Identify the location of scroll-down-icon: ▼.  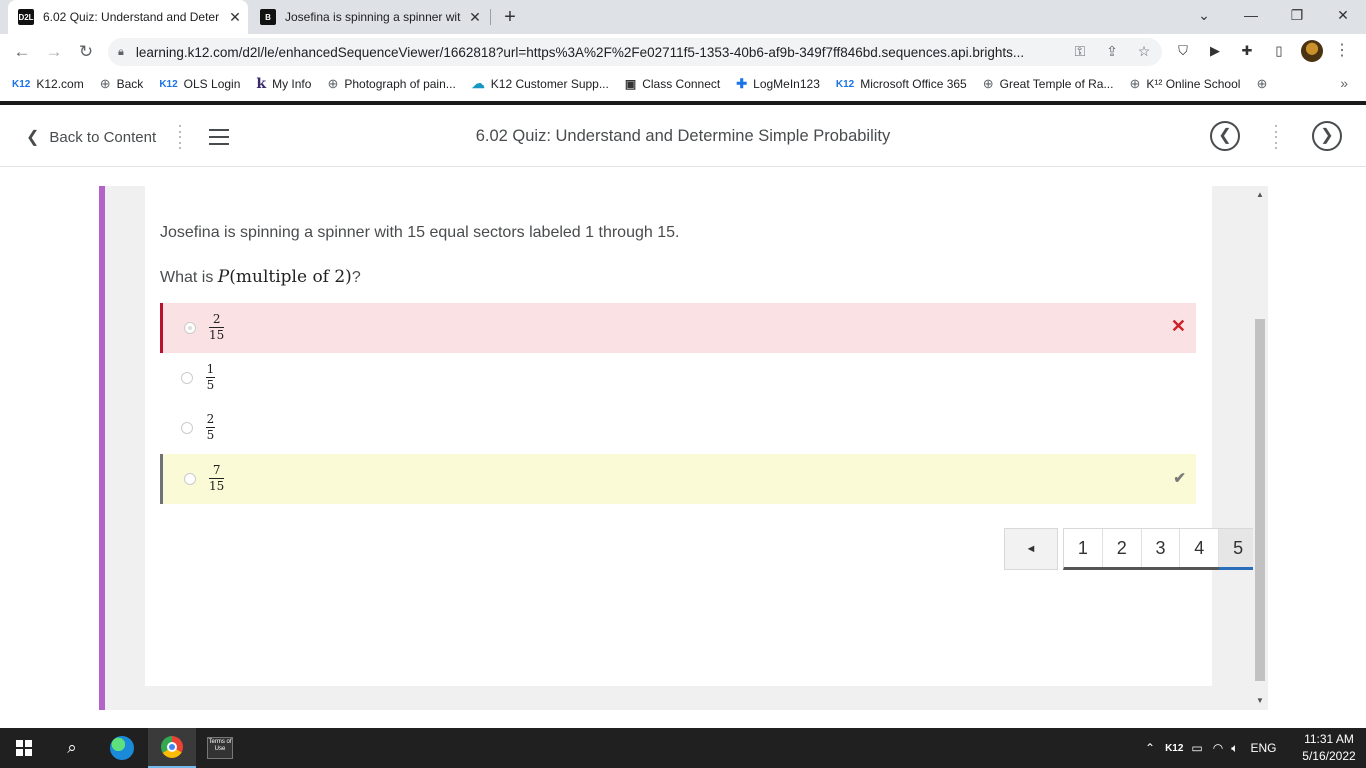
(1260, 701).